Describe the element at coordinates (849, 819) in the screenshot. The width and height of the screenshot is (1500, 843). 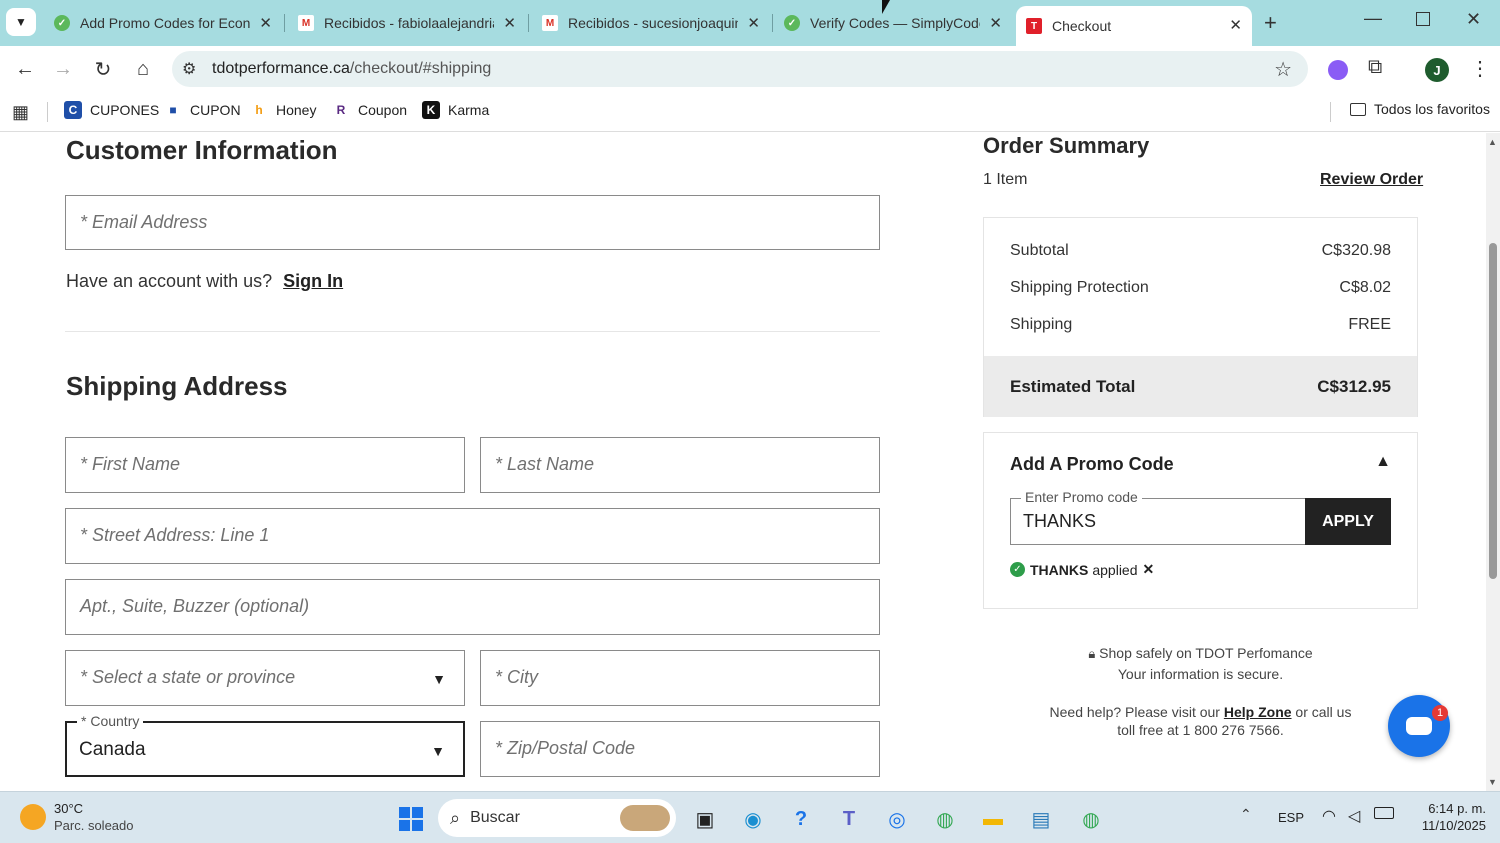
I see `teams-icon: T` at that location.